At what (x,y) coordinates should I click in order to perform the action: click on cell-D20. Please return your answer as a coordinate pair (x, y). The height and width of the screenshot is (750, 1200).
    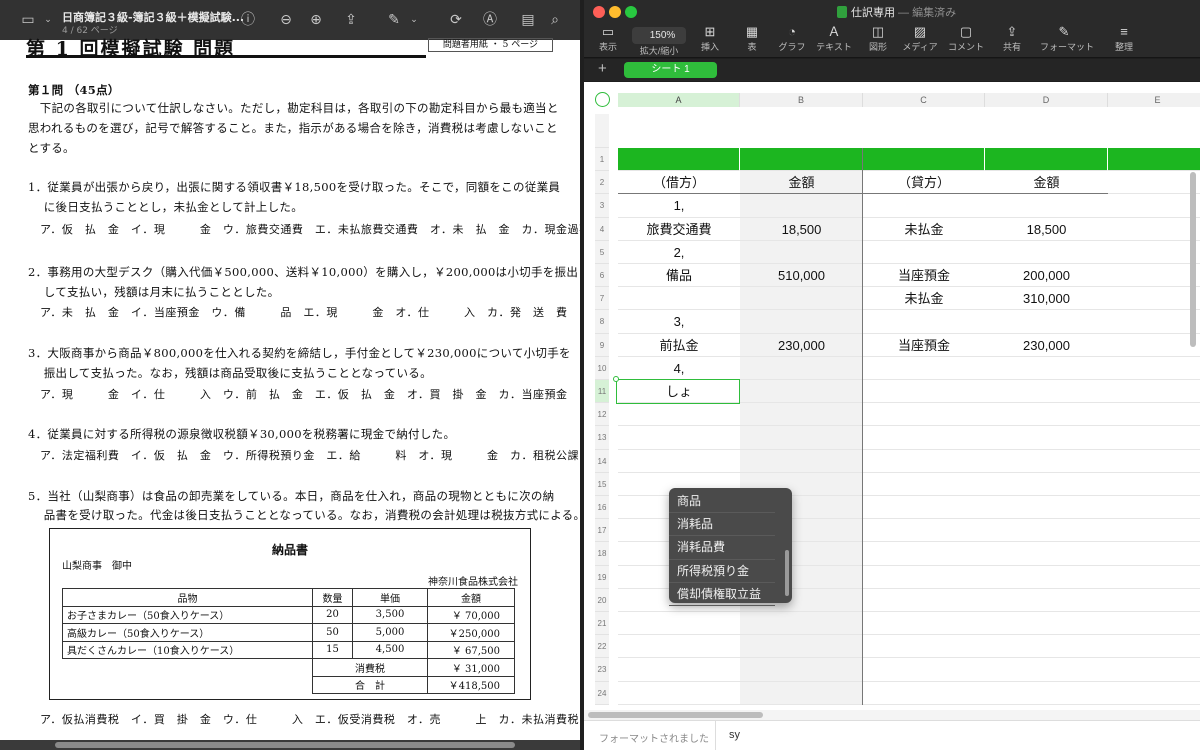
    Looking at the image, I should click on (1046, 600).